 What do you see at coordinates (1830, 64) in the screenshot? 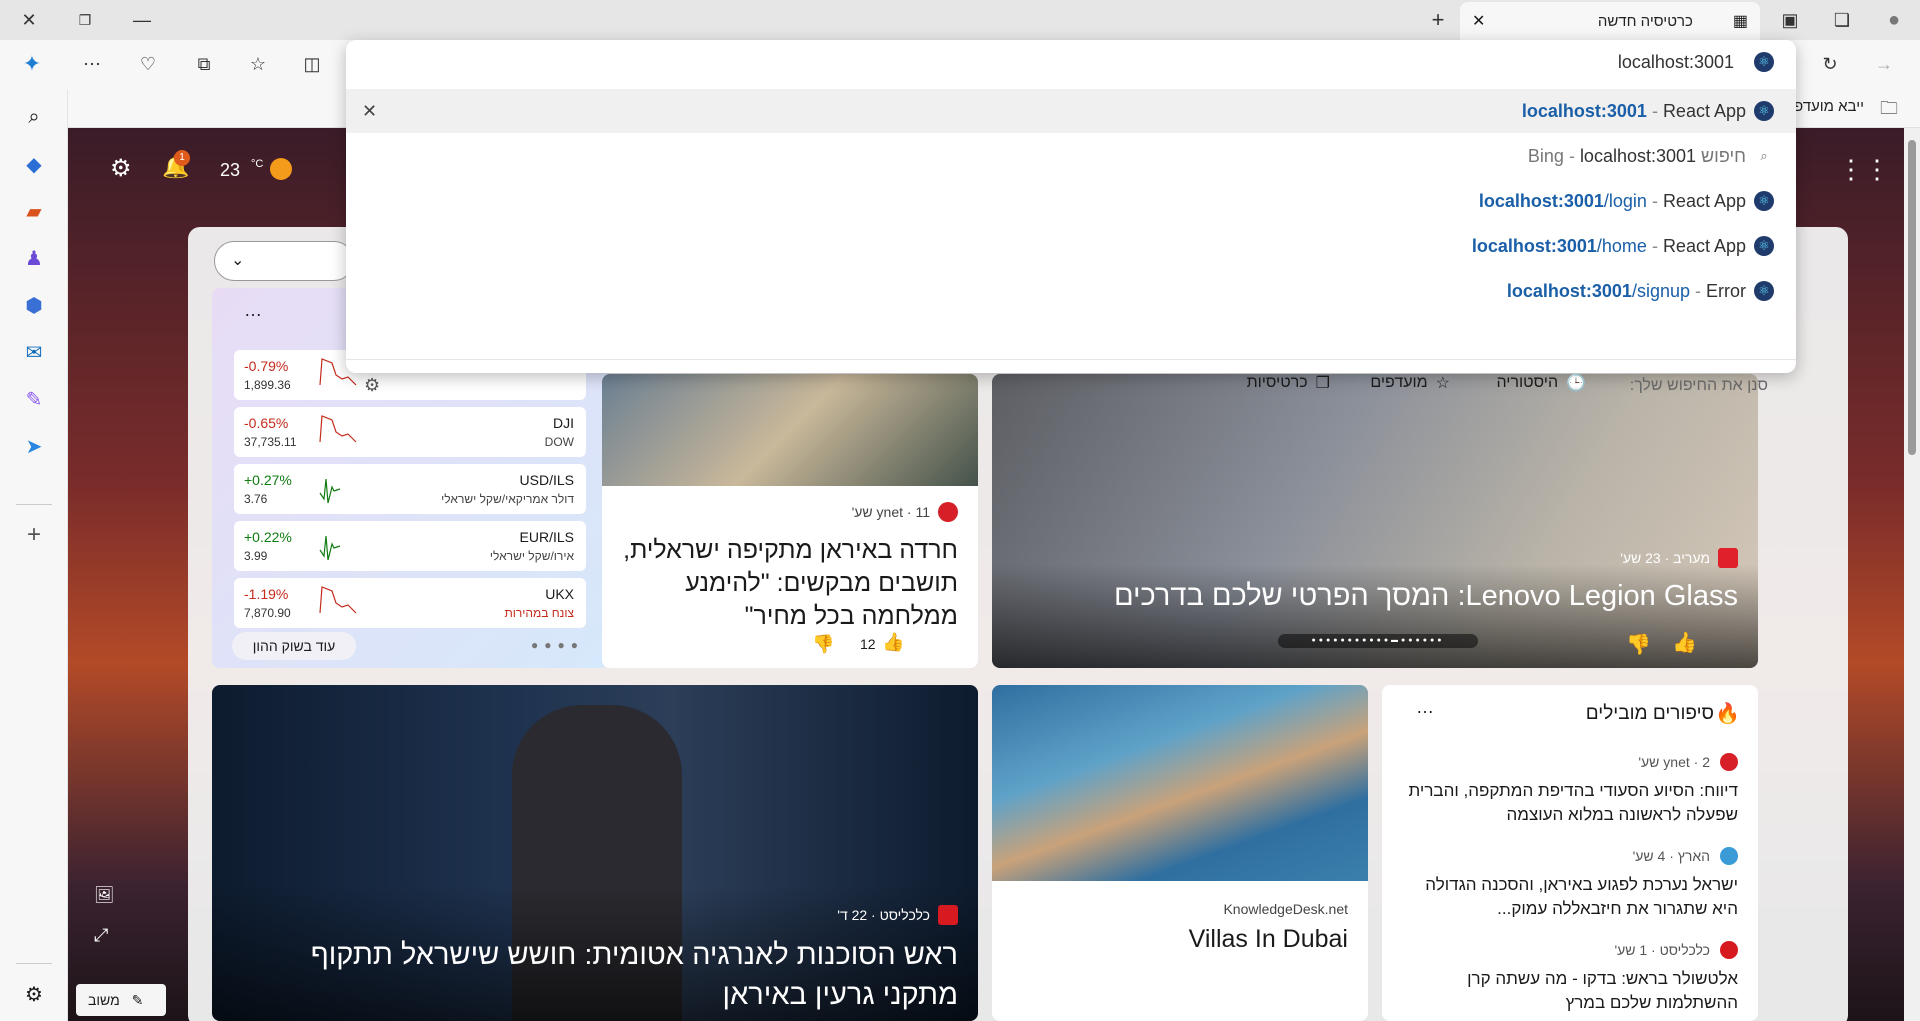
I see `refresh-icon: ↻` at bounding box center [1830, 64].